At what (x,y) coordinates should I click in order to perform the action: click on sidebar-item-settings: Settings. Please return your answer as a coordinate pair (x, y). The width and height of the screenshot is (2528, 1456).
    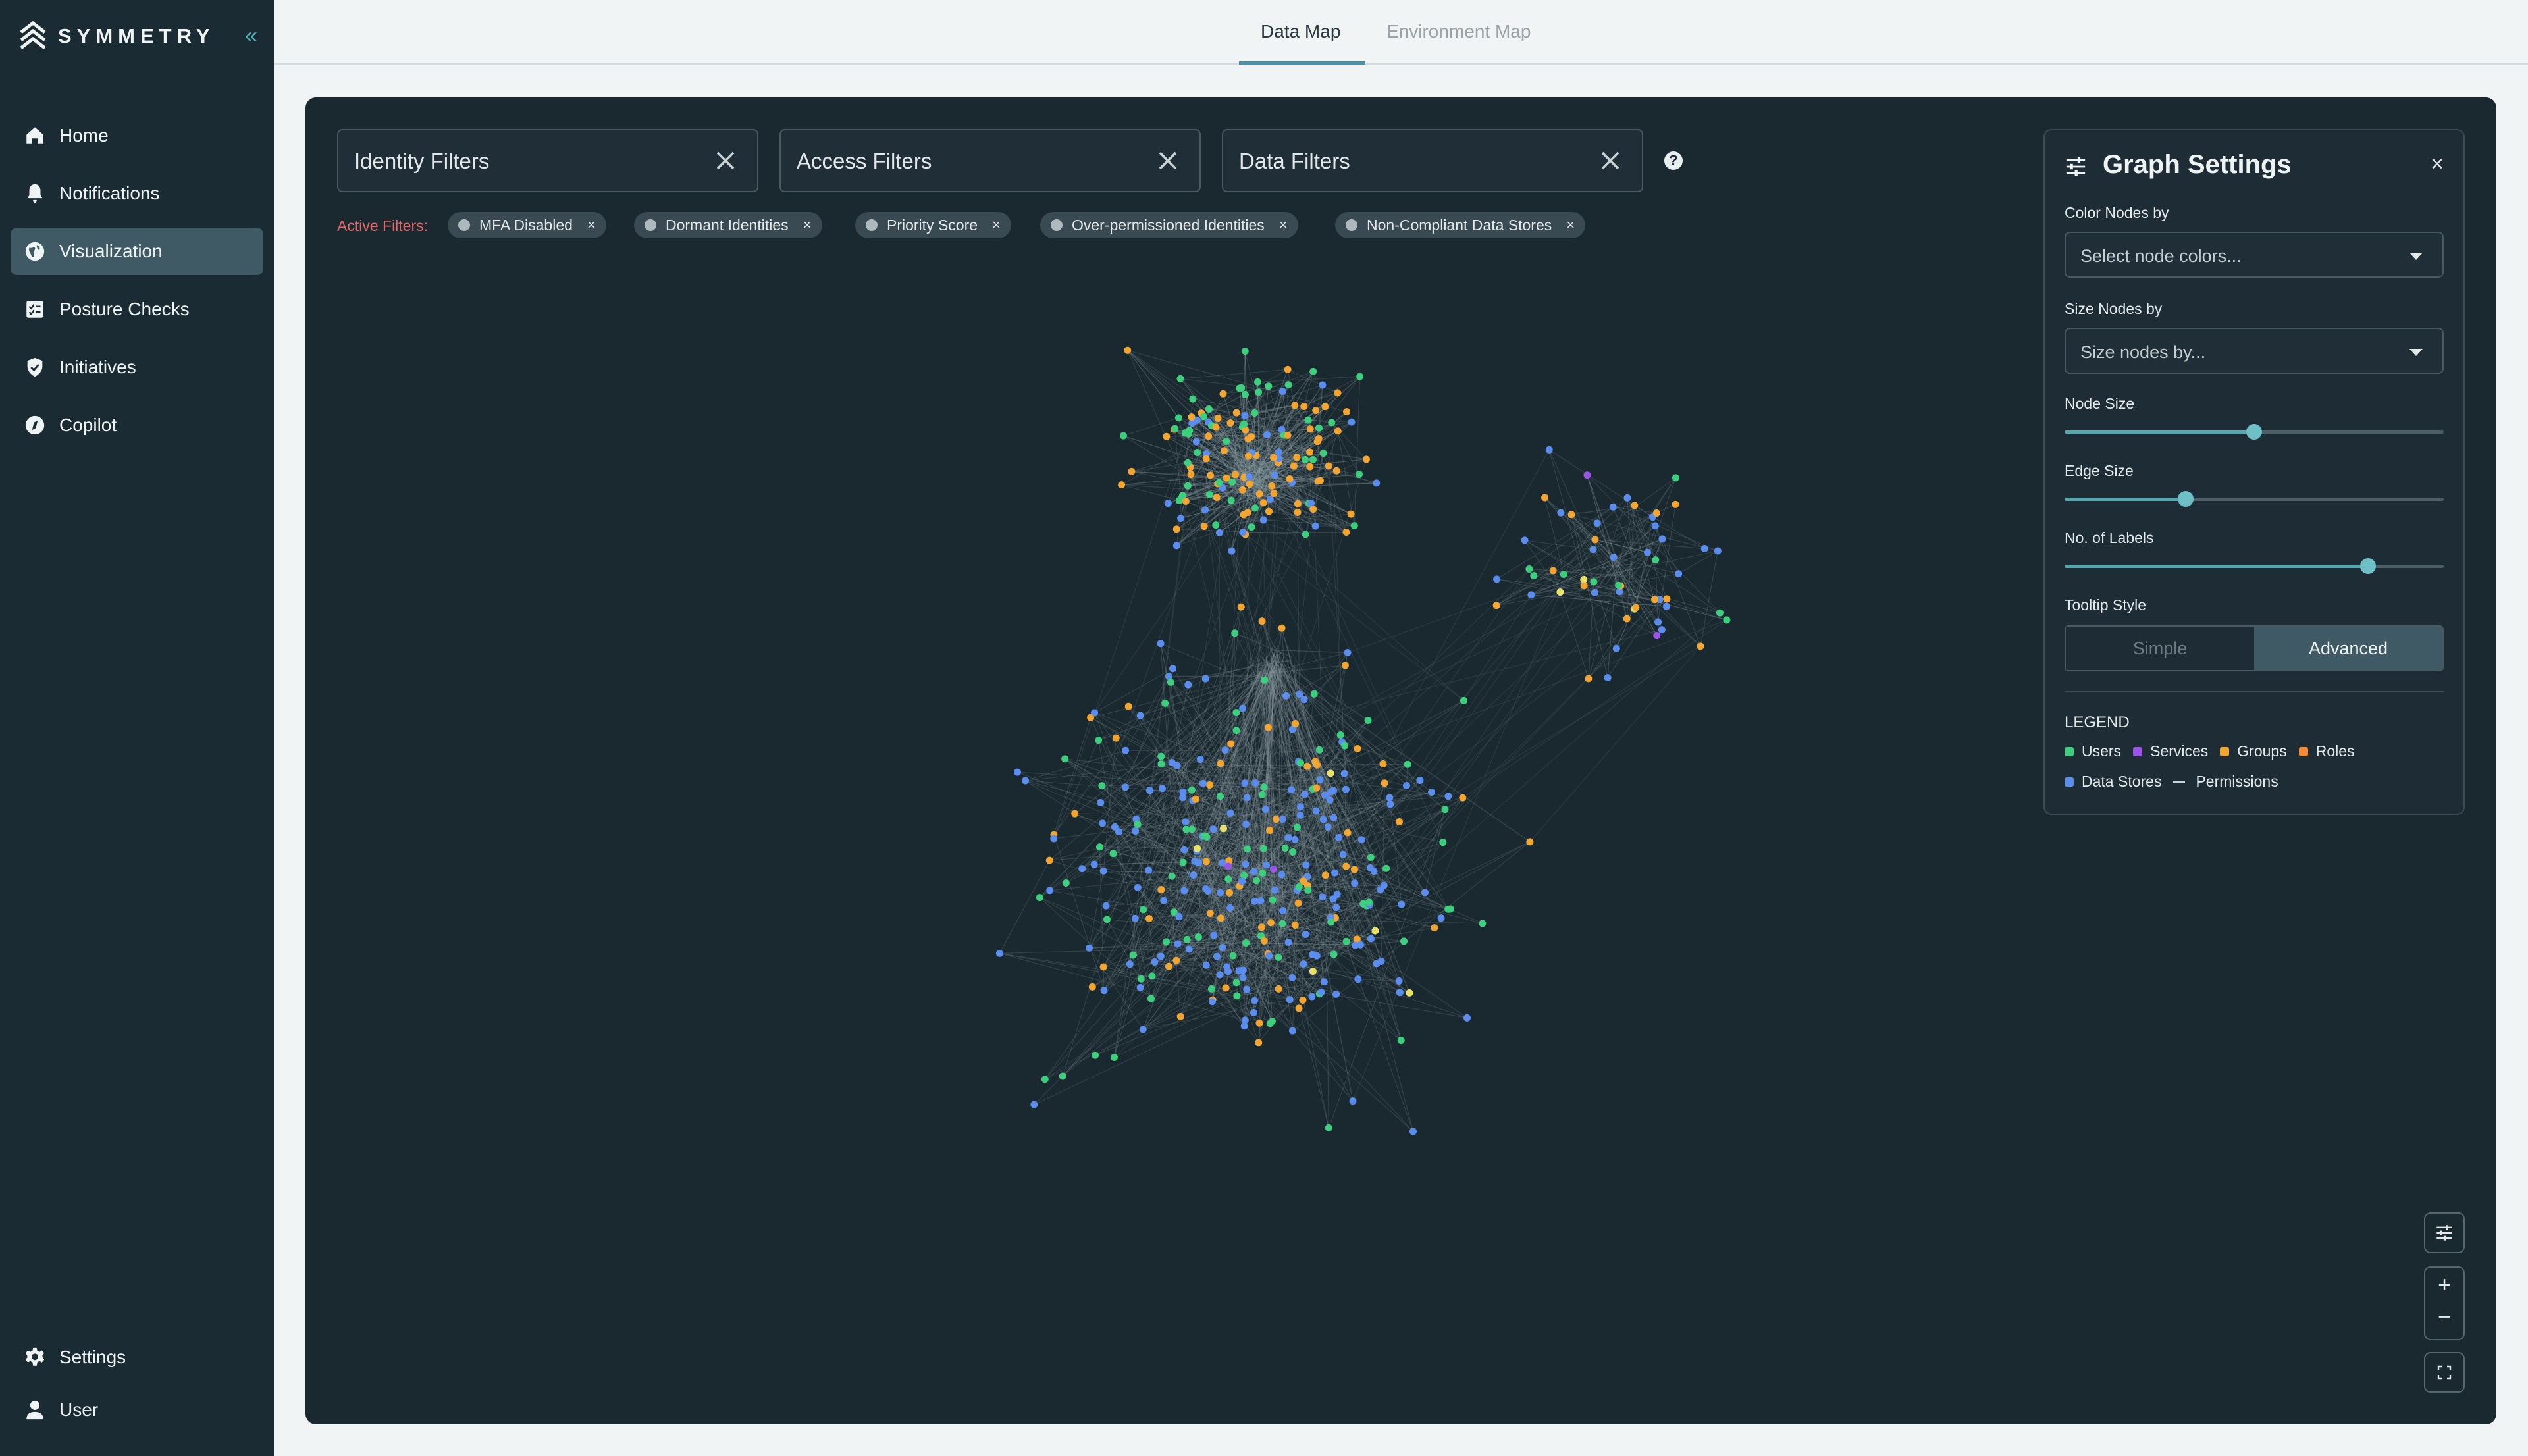
    Looking at the image, I should click on (137, 1357).